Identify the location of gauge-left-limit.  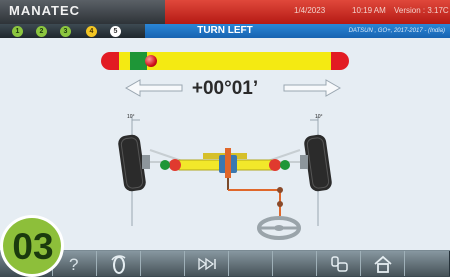
(110, 61).